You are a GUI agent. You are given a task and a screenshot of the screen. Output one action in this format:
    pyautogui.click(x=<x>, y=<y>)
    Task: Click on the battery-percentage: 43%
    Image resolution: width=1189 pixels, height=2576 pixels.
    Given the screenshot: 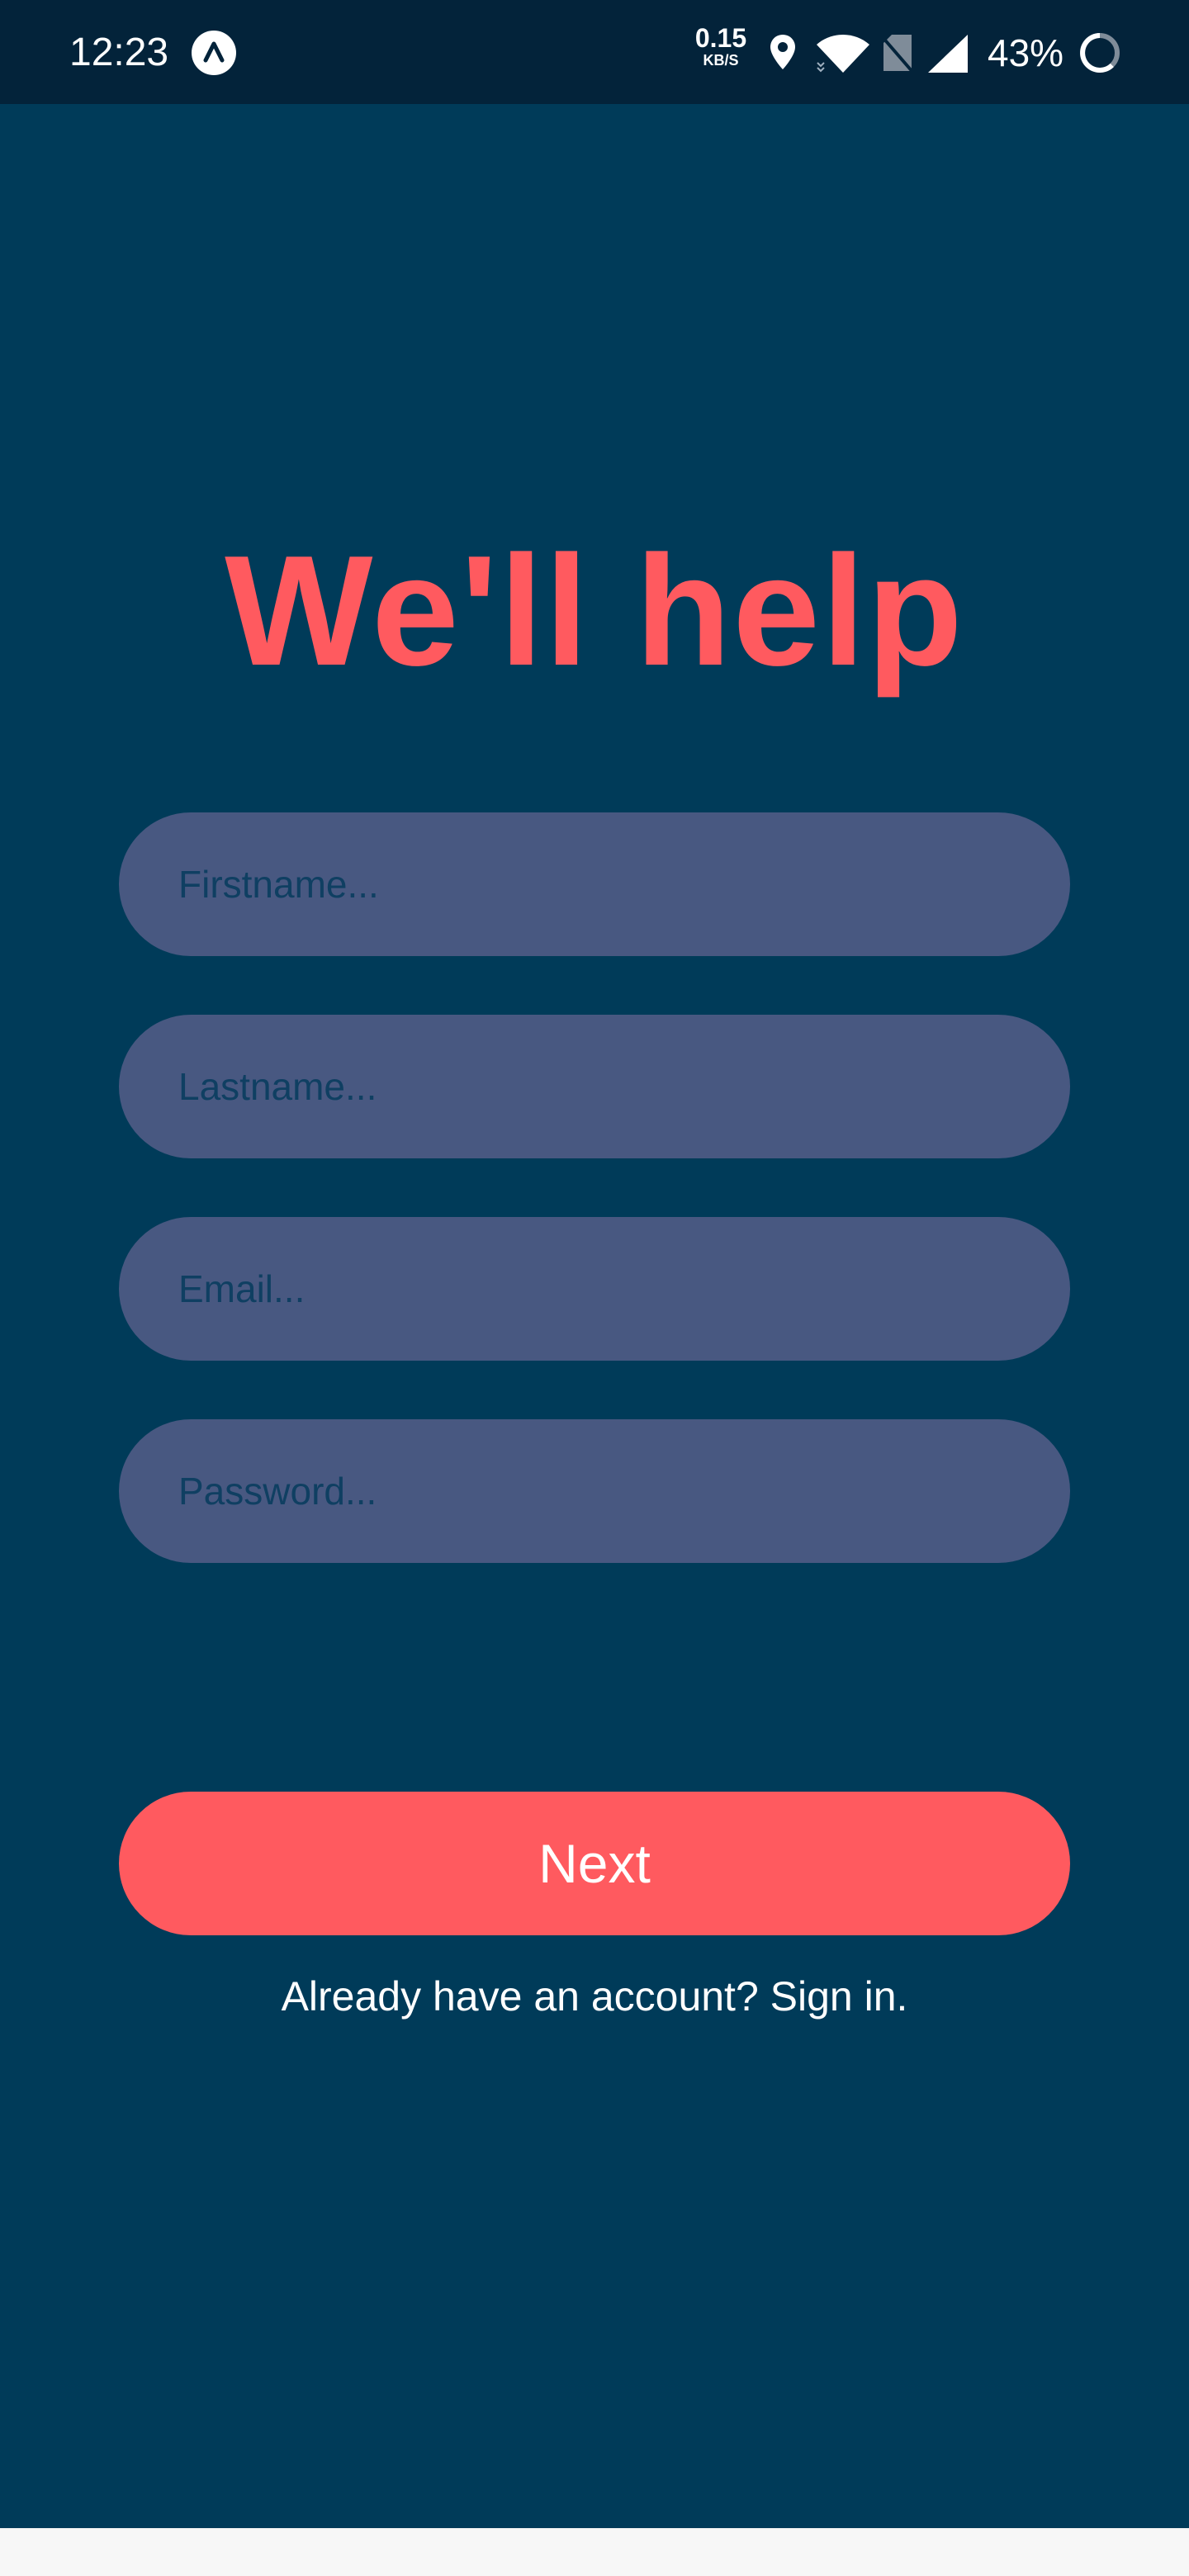 What is the action you would take?
    pyautogui.click(x=1026, y=52)
    